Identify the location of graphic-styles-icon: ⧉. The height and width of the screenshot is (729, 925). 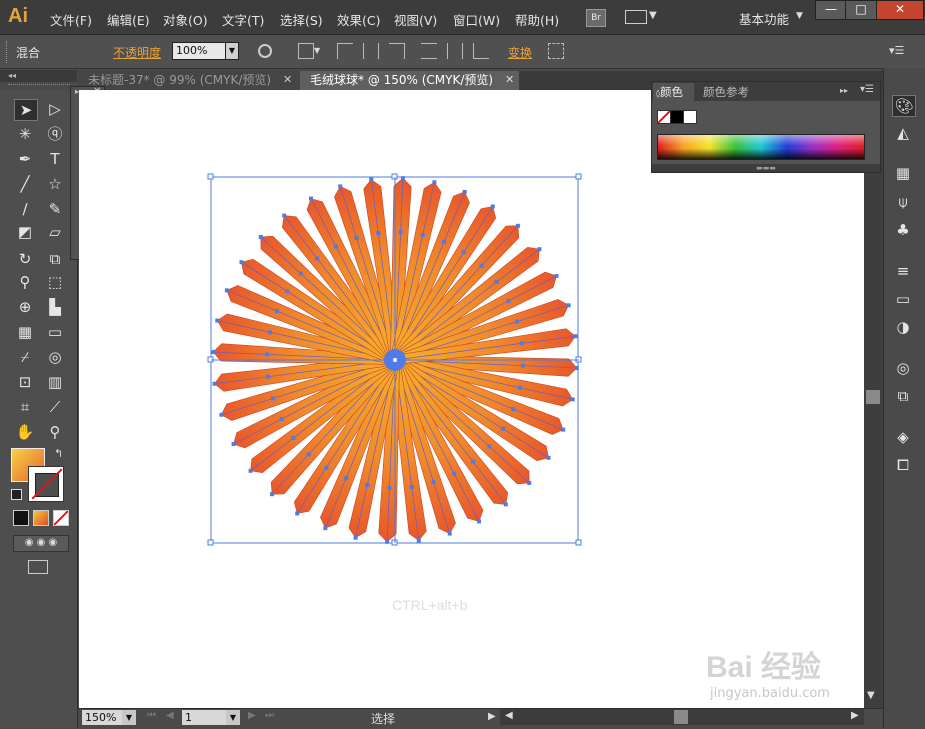
(903, 396).